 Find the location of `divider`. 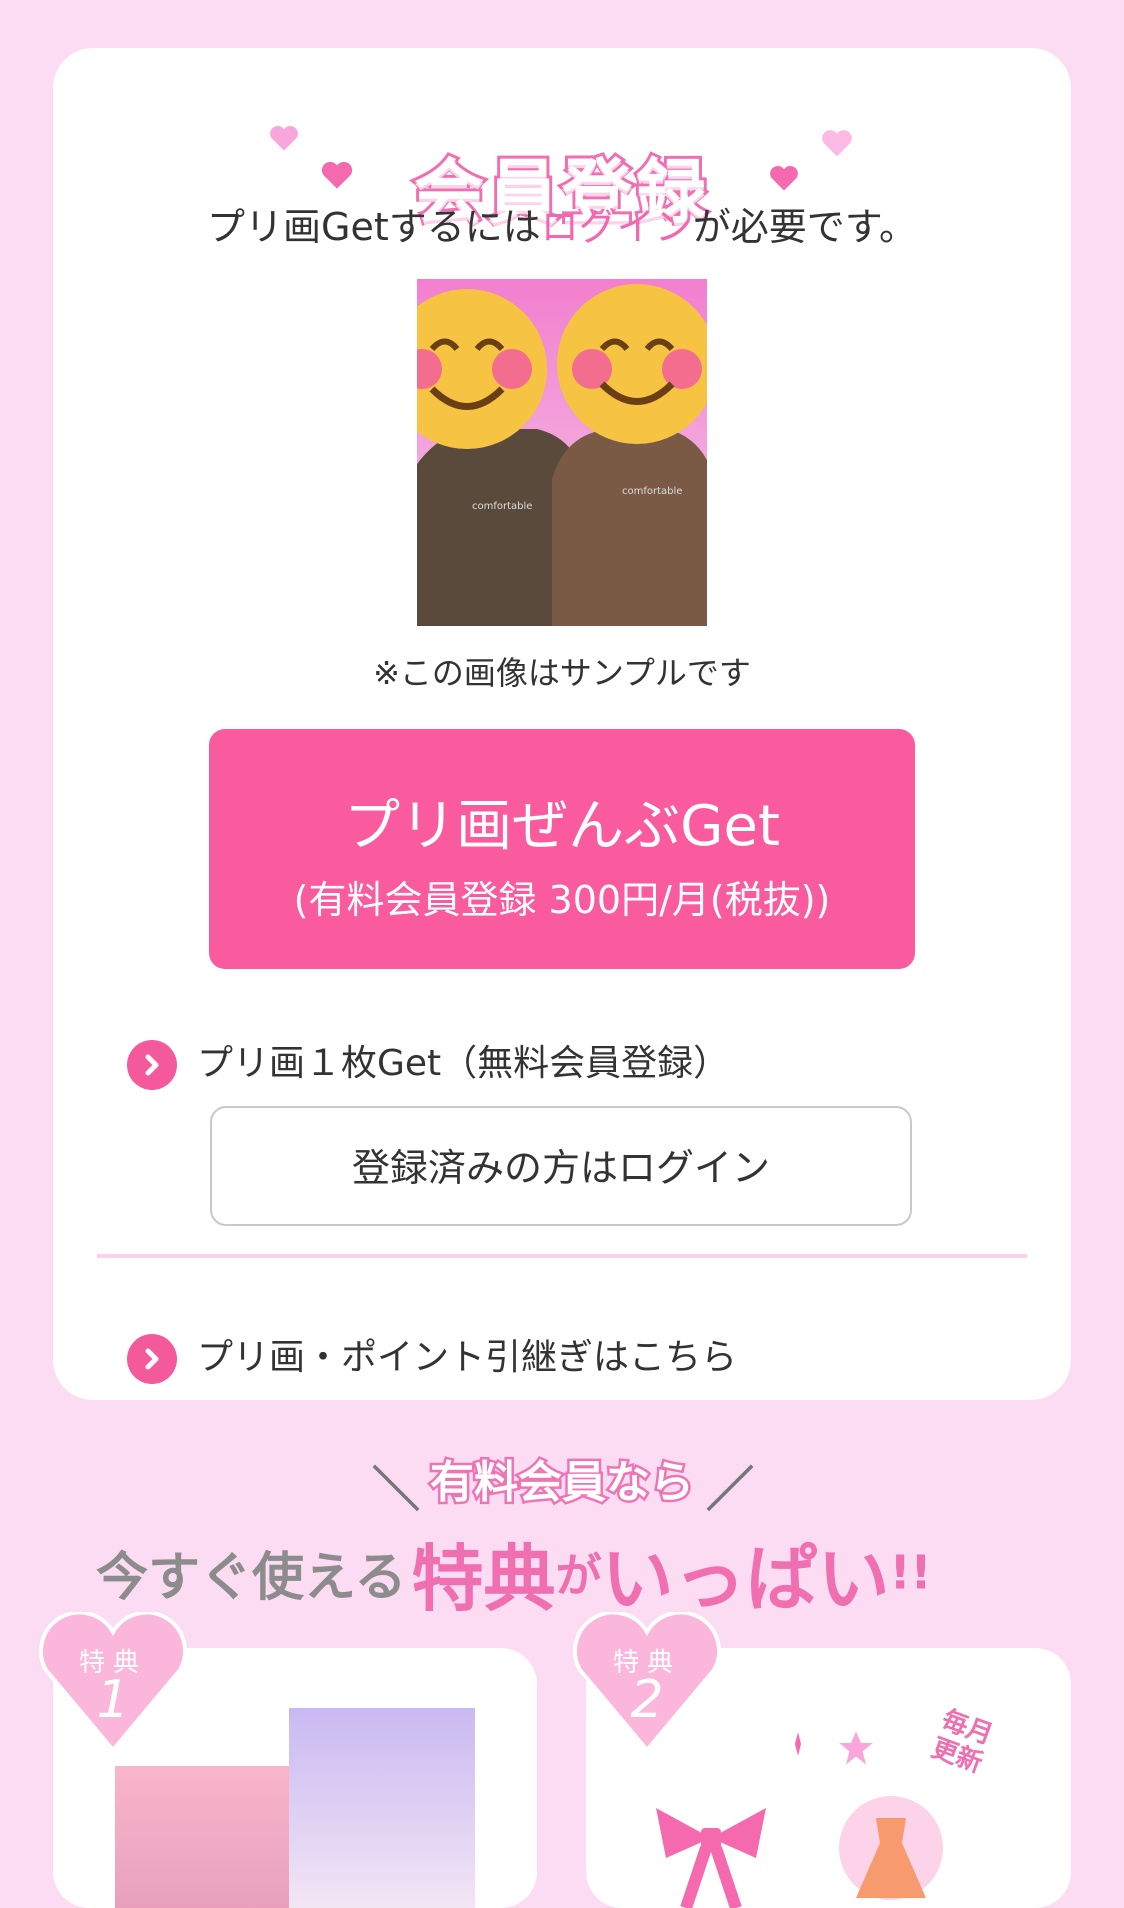

divider is located at coordinates (562, 1256).